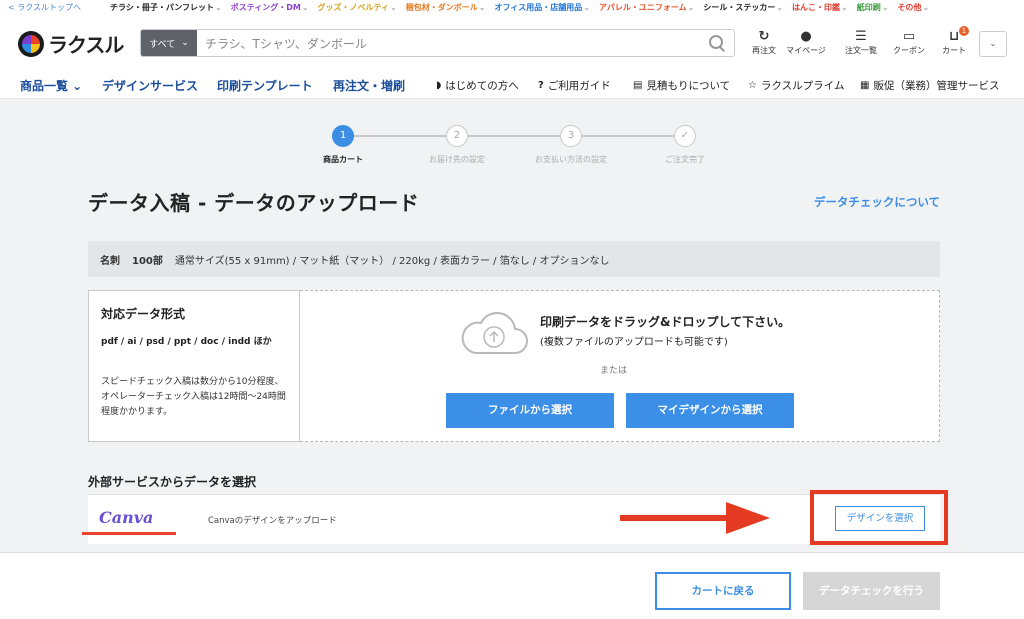  I want to click on nav-link-shield: ◗ はじめての方へ, so click(477, 85).